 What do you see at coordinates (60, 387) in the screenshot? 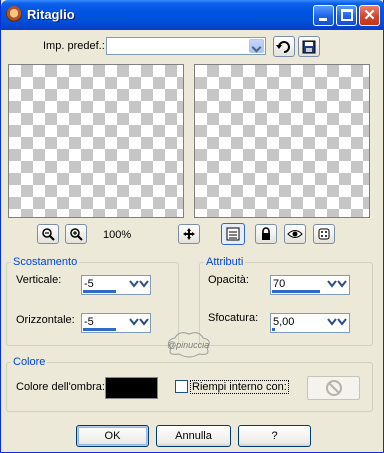
I see `shadow-color-label: Colore dell'ombra:` at bounding box center [60, 387].